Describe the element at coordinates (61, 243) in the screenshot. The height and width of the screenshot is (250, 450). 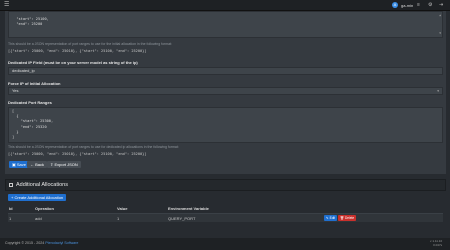
I see `pterodactyl-link: Pterodactyl Software` at that location.